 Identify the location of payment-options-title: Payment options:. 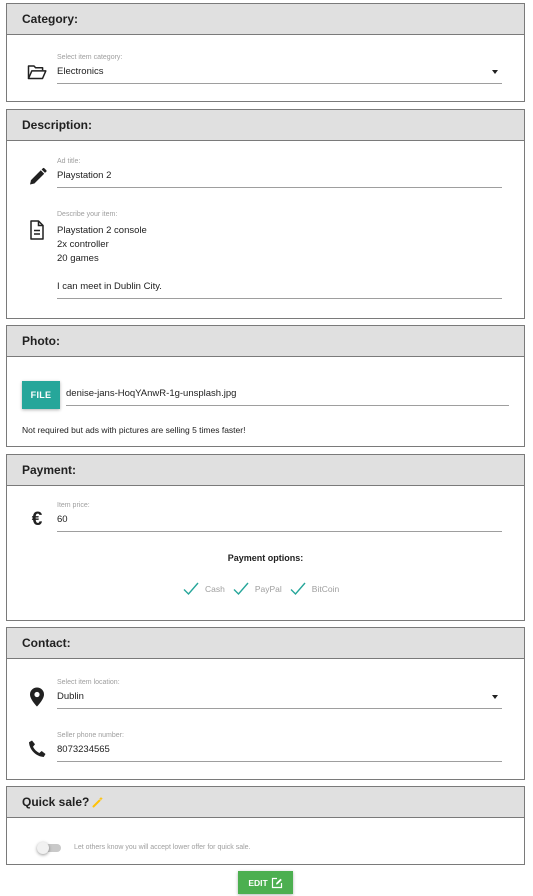
(265, 558).